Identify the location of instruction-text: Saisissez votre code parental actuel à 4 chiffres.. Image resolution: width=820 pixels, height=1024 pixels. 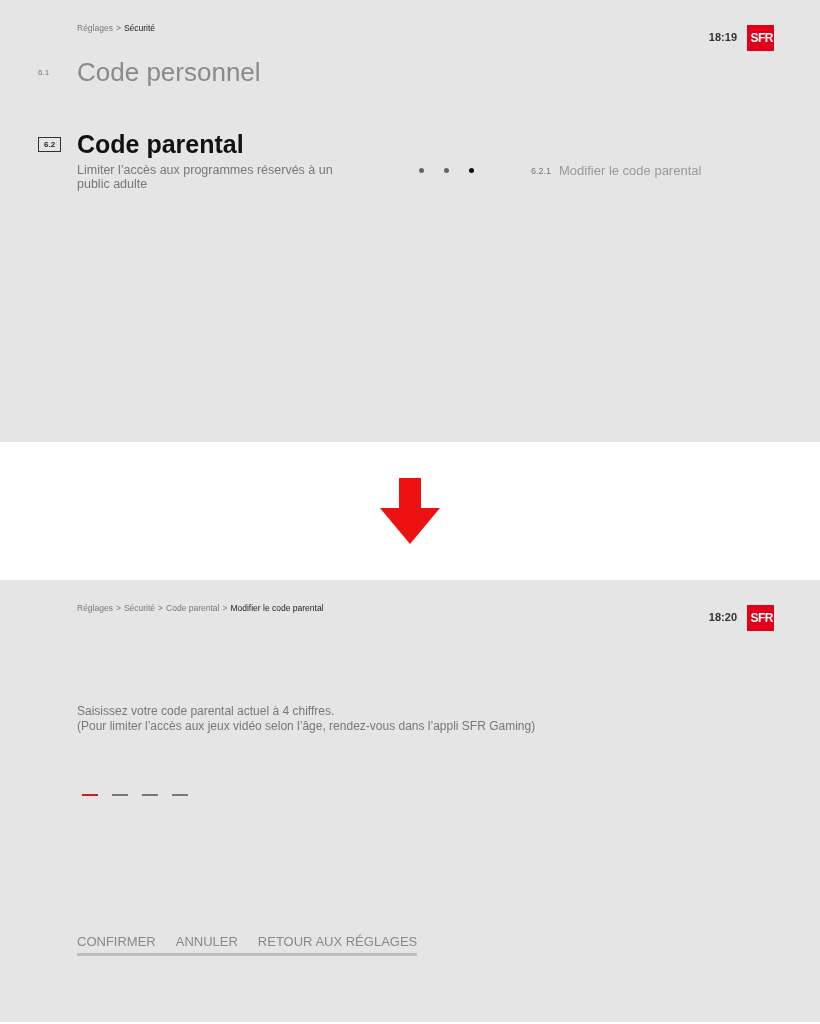
(206, 711).